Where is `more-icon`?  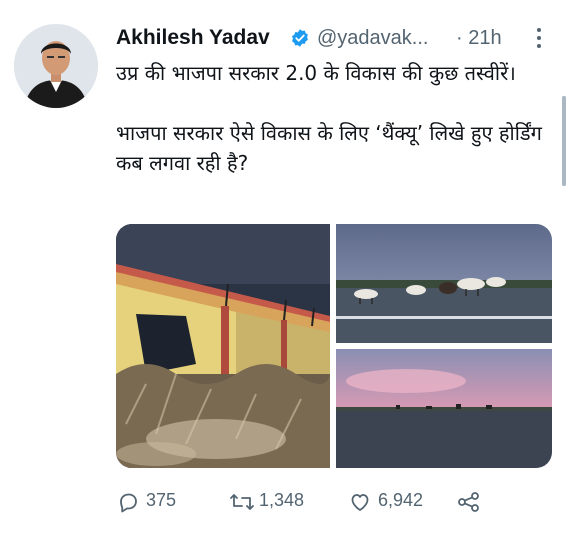
more-icon is located at coordinates (539, 38).